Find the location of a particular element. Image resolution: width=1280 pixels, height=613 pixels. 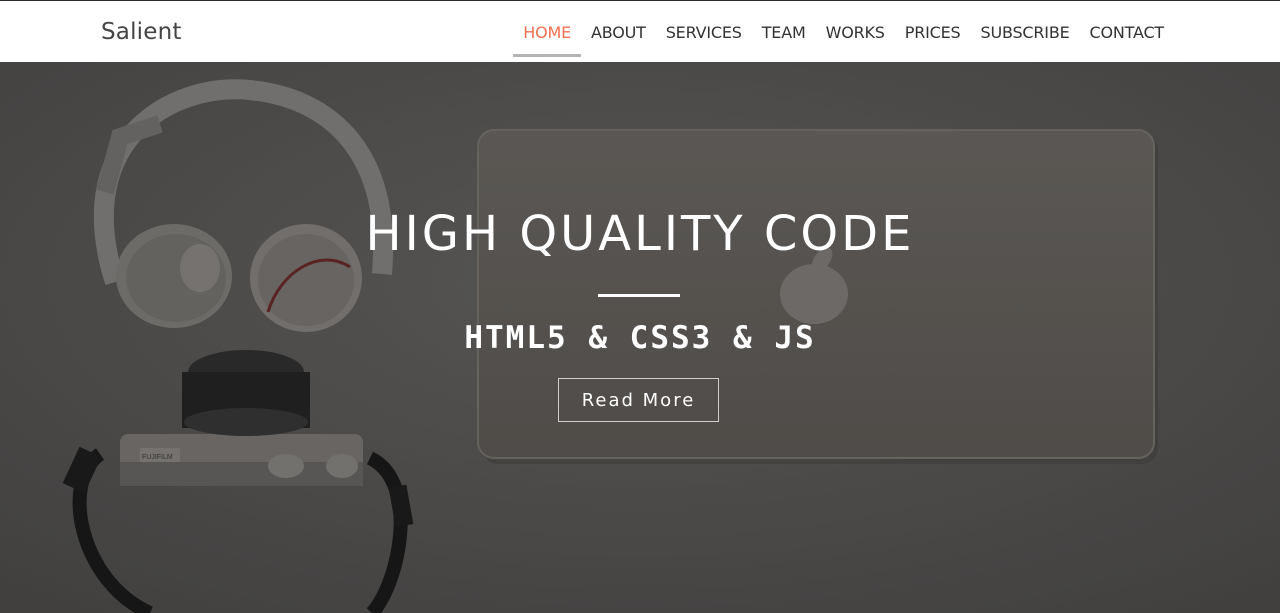

nav-item-about: ABOUT is located at coordinates (618, 32).